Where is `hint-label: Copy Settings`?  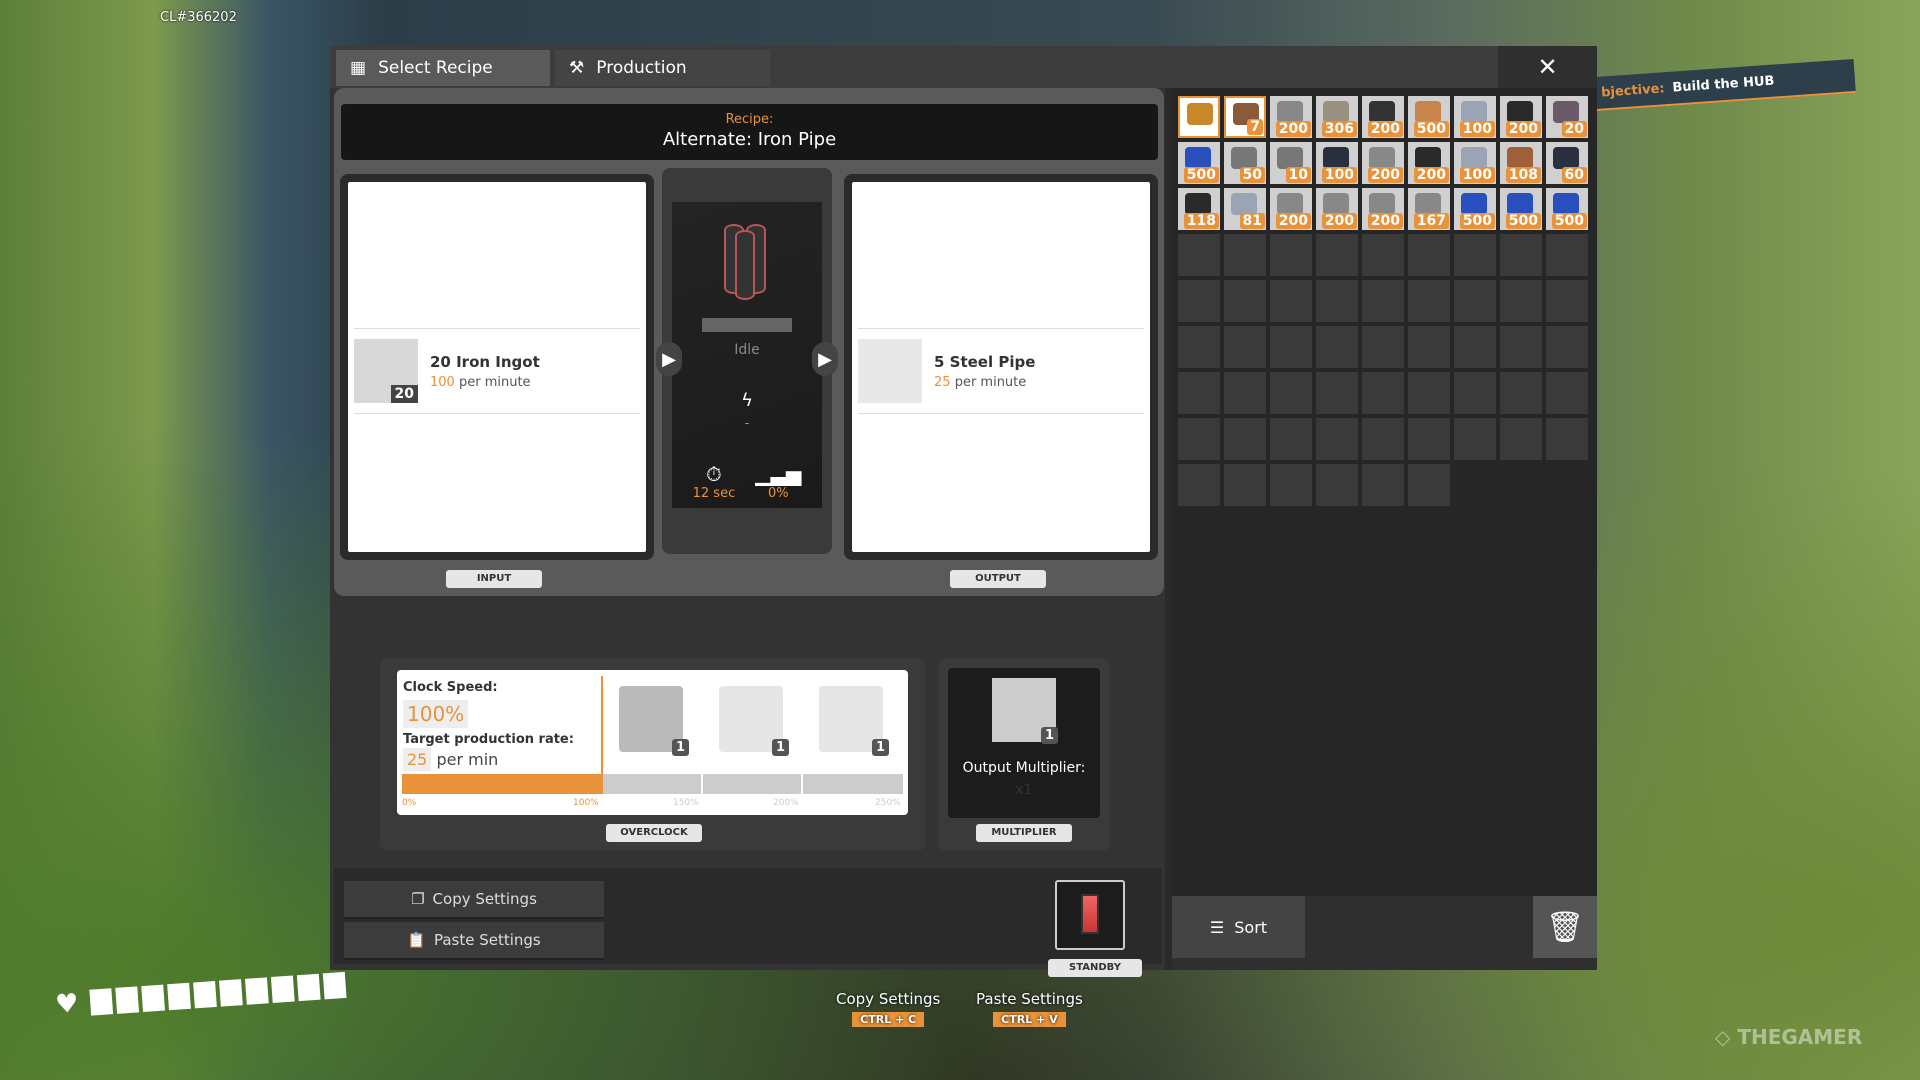 hint-label: Copy Settings is located at coordinates (888, 999).